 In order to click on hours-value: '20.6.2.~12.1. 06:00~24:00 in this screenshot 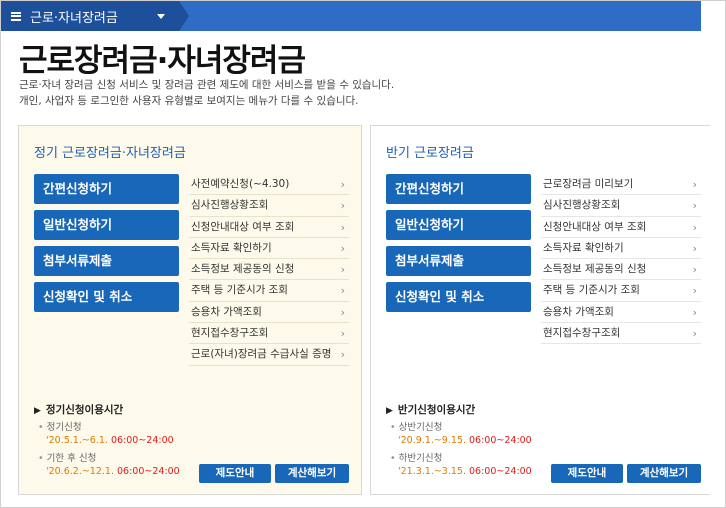, I will do `click(113, 471)`.